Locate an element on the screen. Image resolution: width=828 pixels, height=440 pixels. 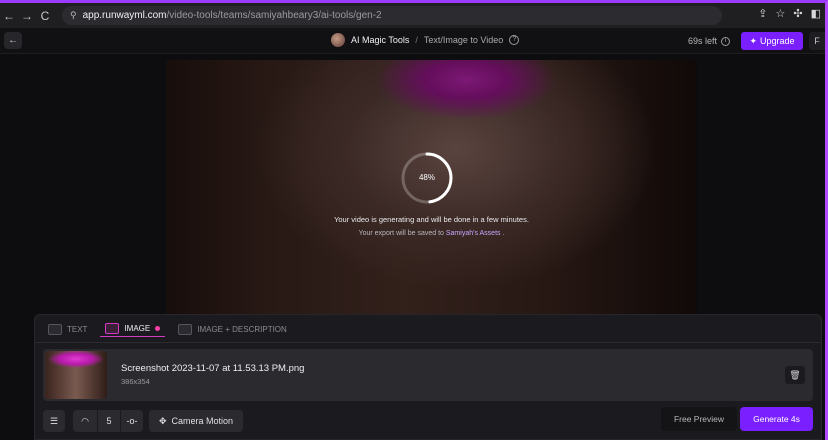
avatar is located at coordinates (338, 40).